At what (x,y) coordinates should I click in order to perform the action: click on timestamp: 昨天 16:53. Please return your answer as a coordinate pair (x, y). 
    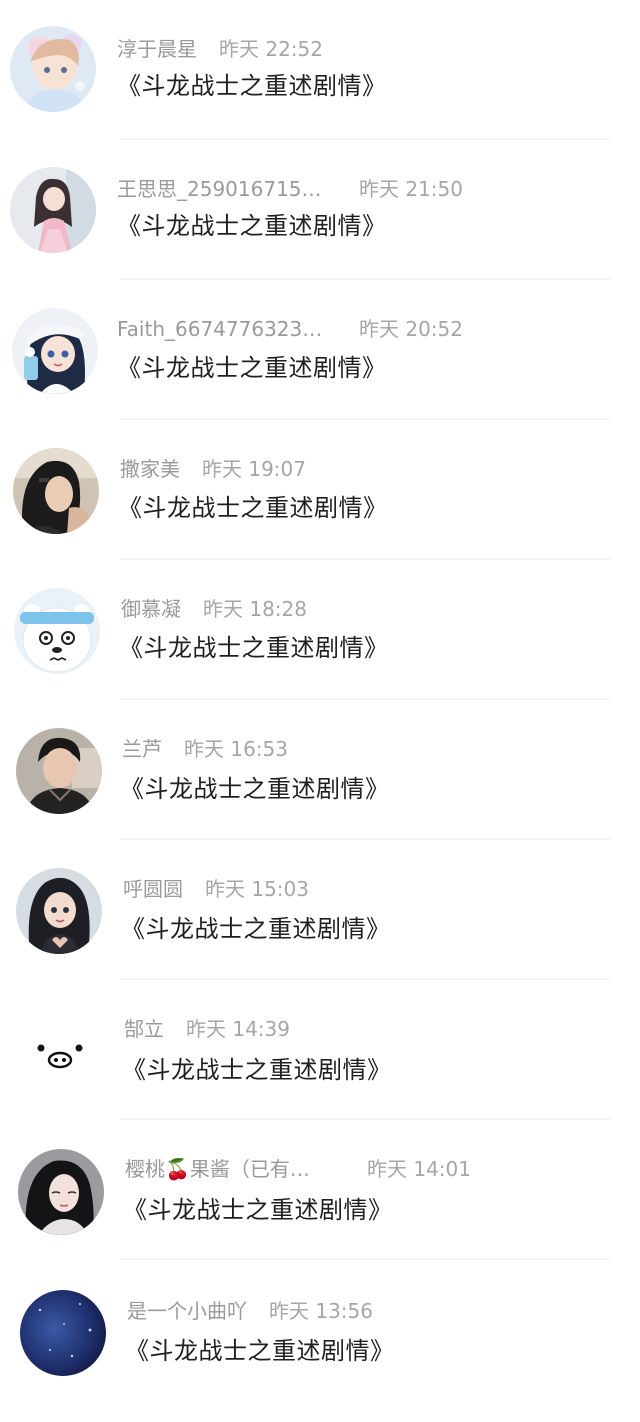
    Looking at the image, I should click on (236, 749).